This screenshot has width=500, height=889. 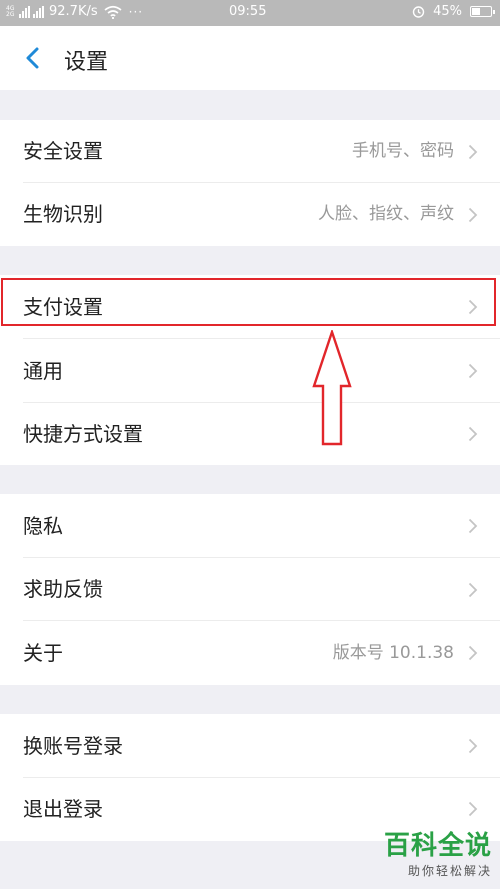 I want to click on settings-item-label: 关于, so click(x=43, y=653).